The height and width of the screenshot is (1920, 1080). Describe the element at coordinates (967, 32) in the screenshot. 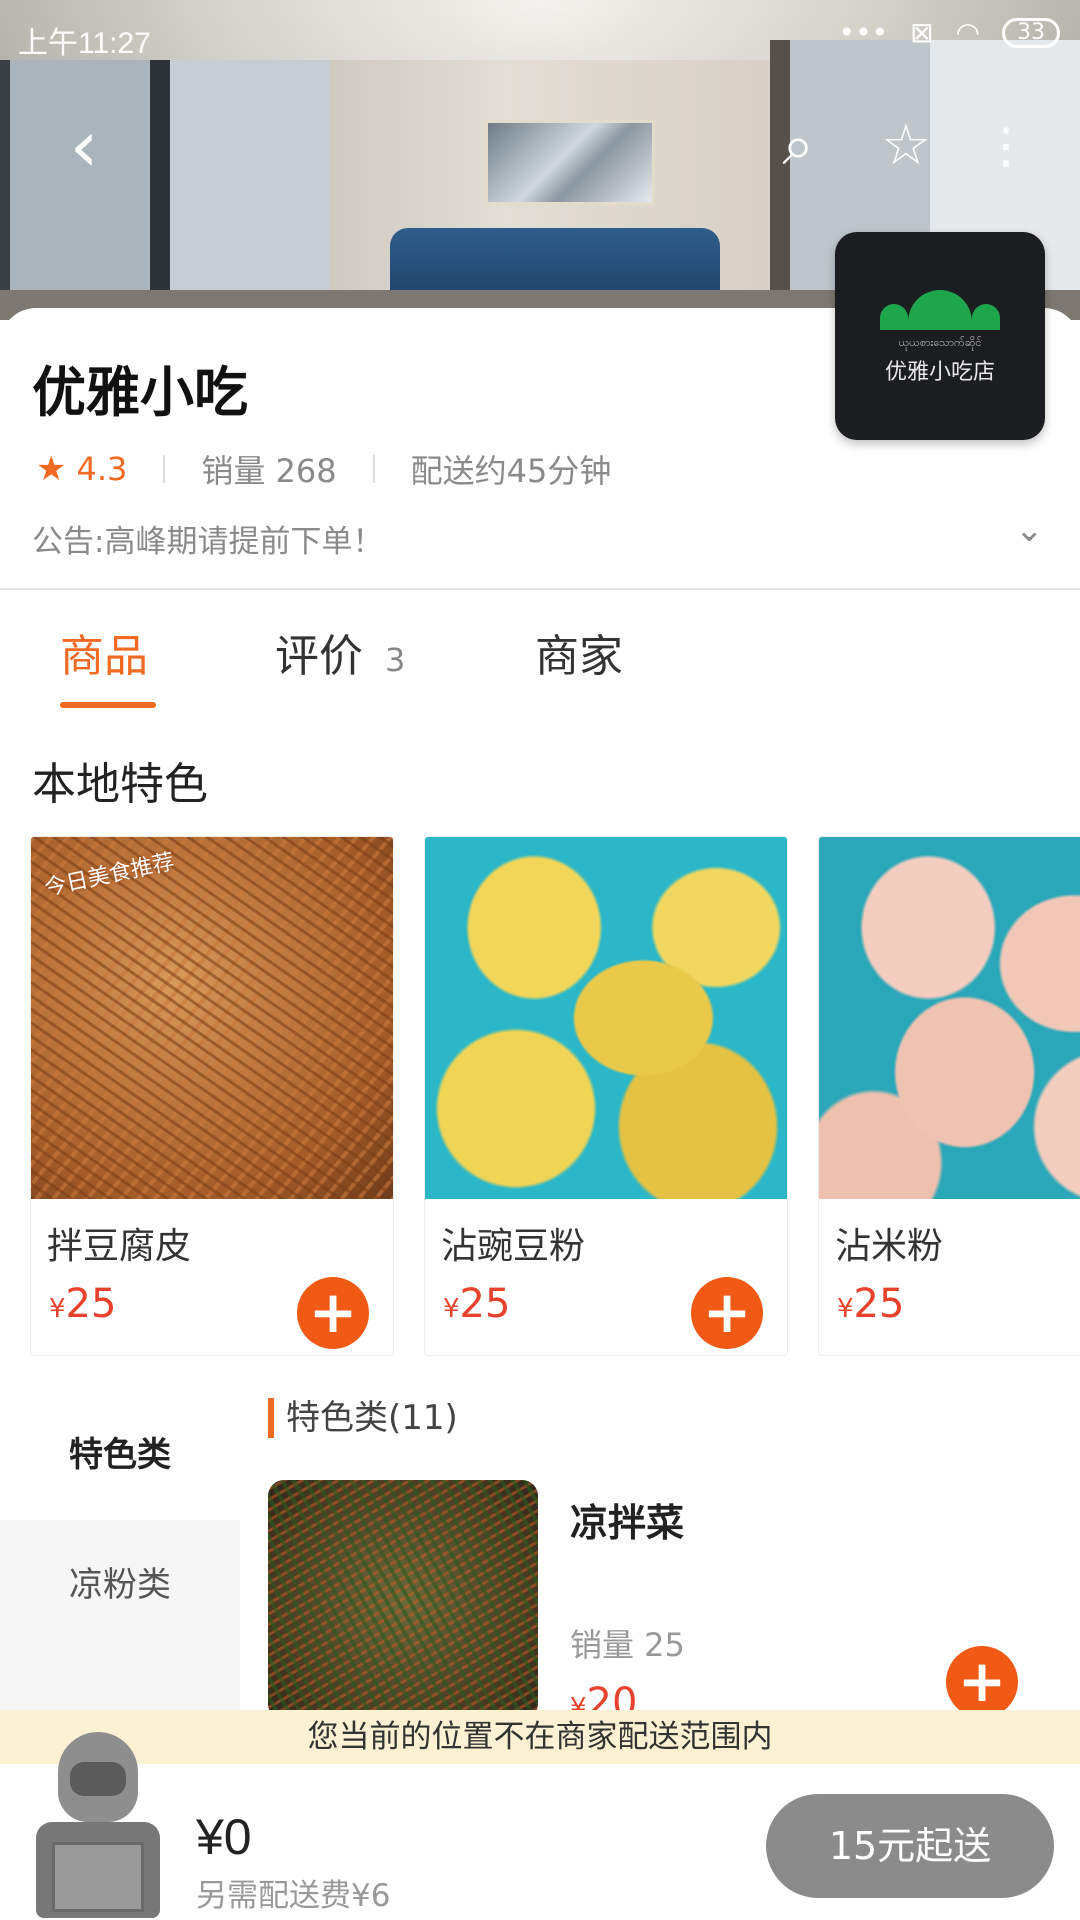

I see `wifi-icon: ◠` at that location.